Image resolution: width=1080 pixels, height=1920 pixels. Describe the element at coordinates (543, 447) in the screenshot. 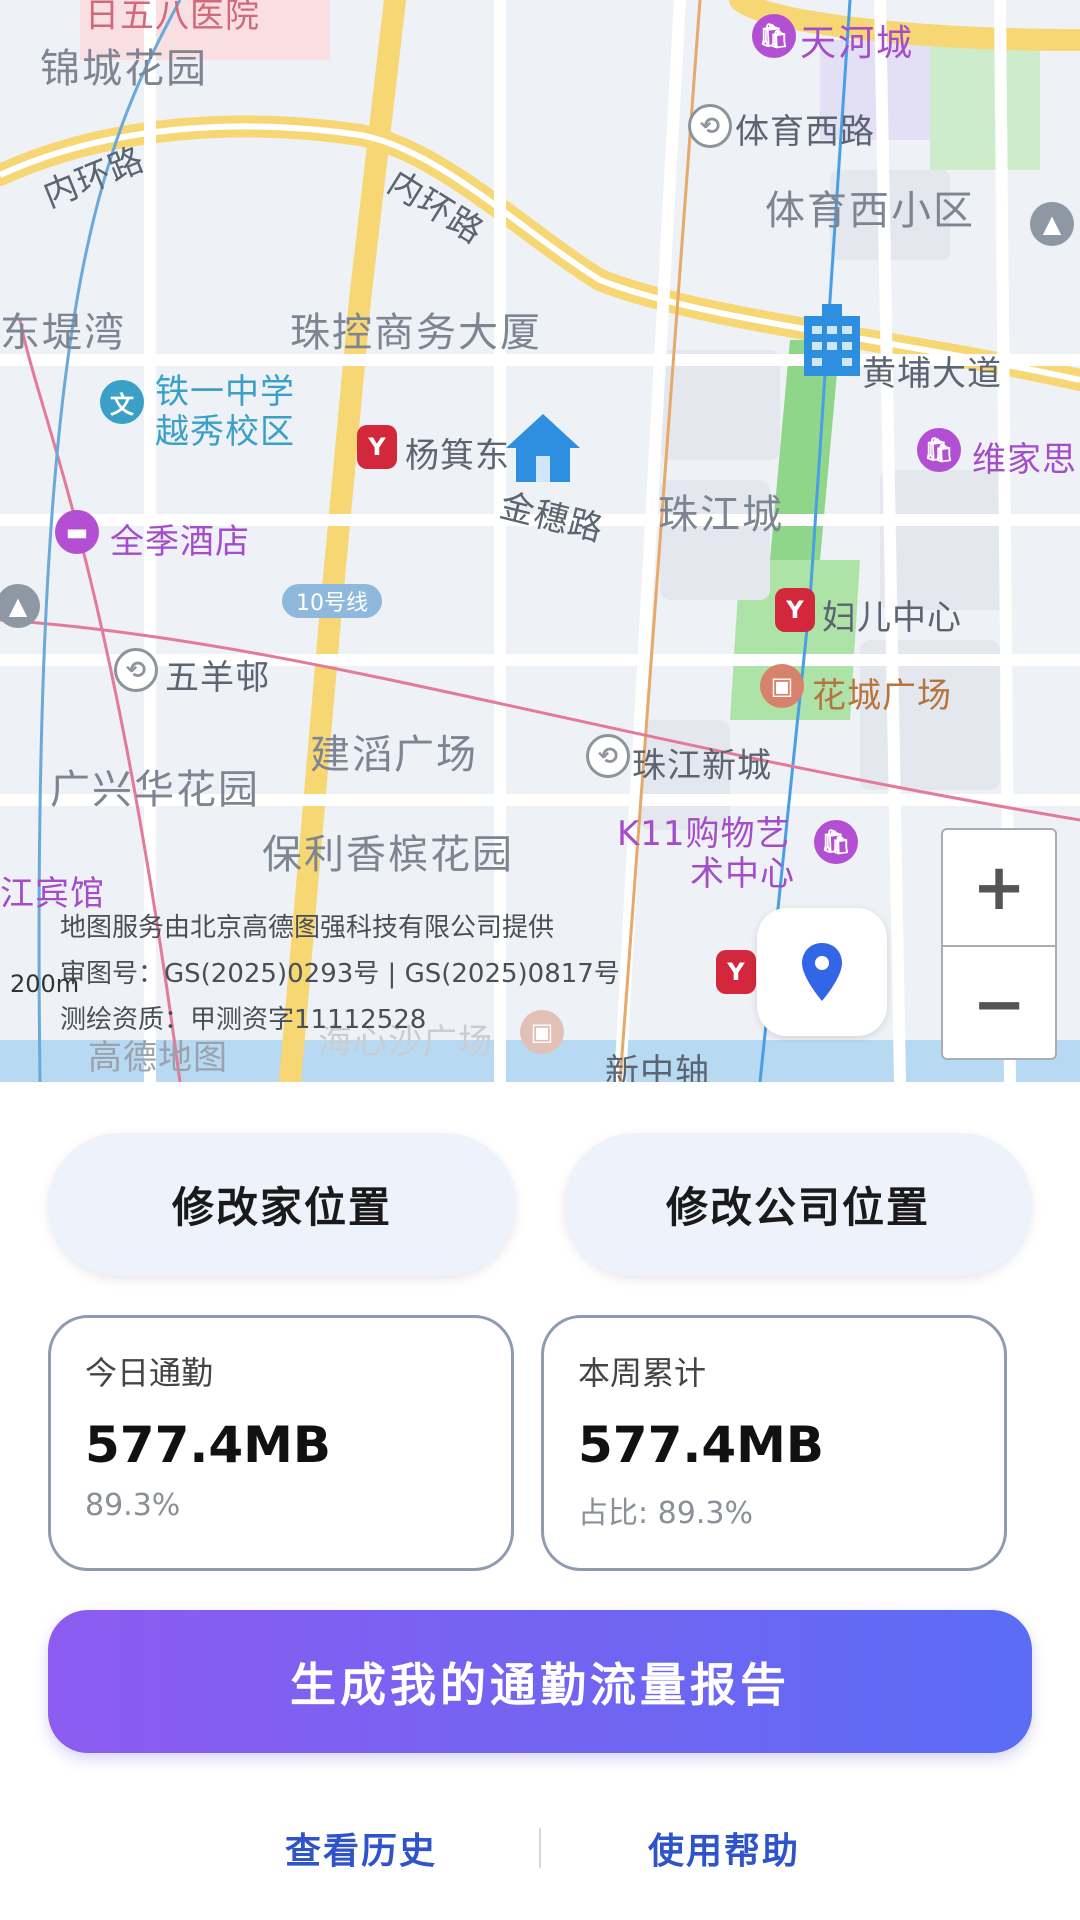

I see `home-marker-icon` at that location.